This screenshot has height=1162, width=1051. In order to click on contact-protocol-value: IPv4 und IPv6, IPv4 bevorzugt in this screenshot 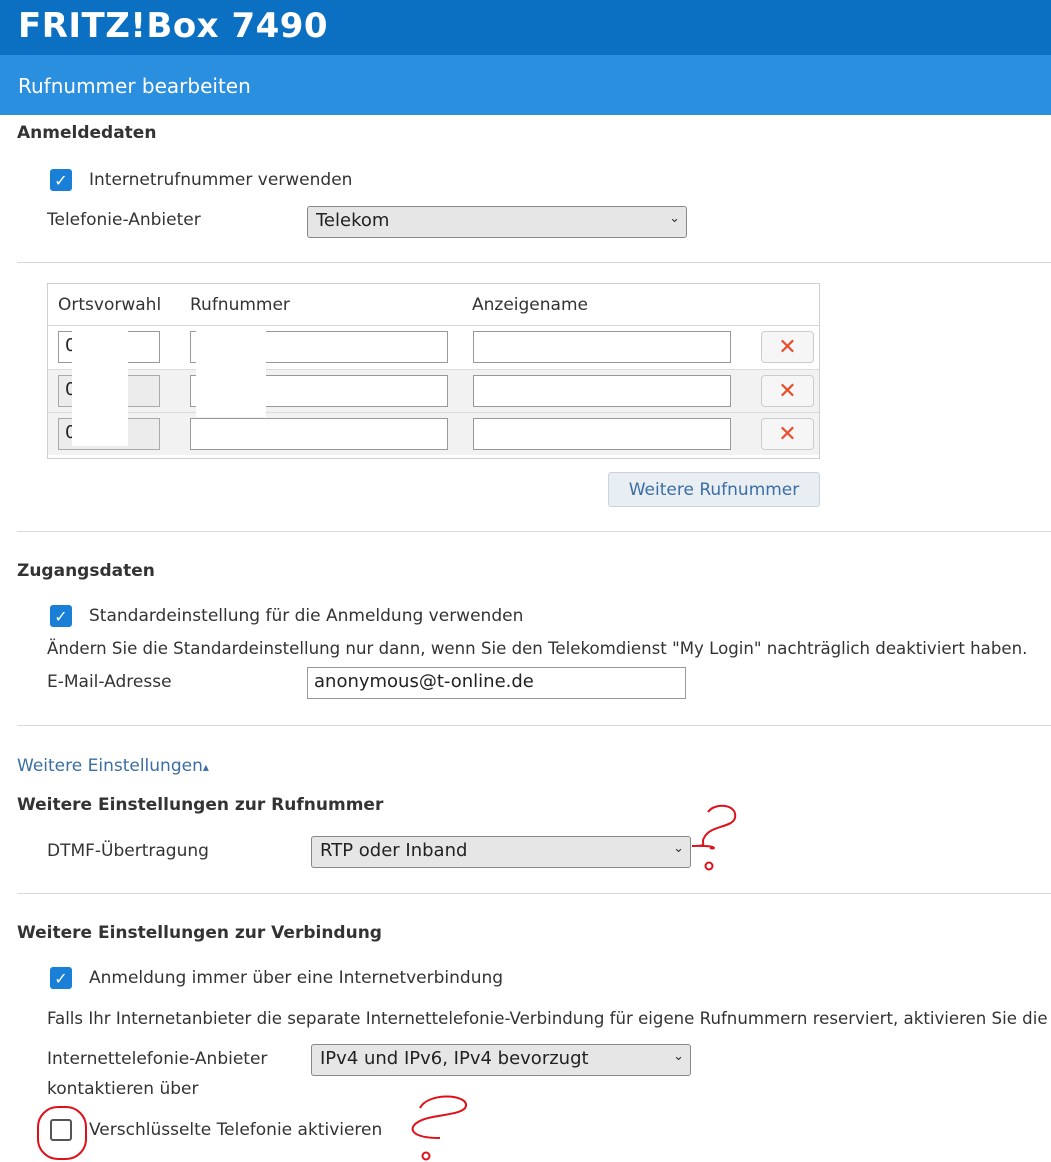, I will do `click(454, 1058)`.